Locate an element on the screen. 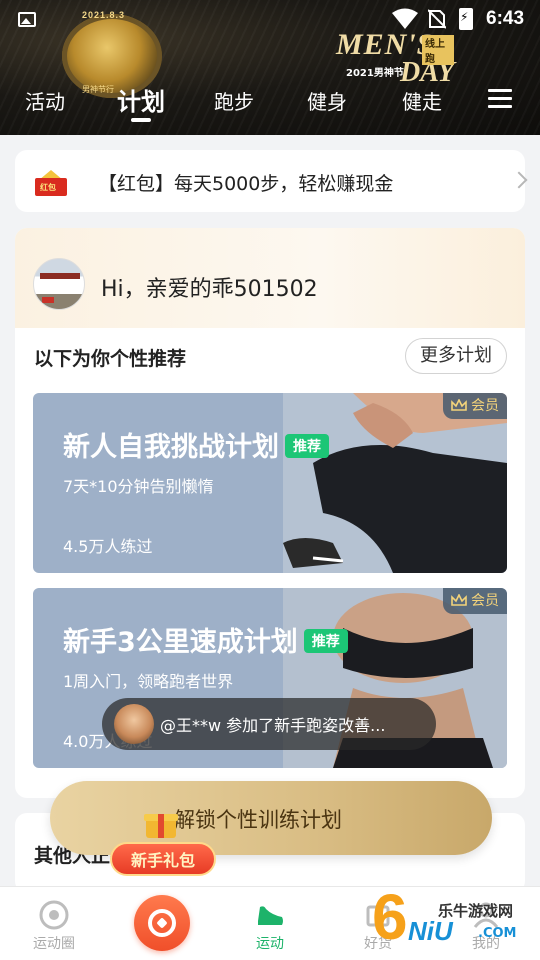 The width and height of the screenshot is (540, 960). plan-title: 新手3公里速成计划 推荐 is located at coordinates (205, 639).